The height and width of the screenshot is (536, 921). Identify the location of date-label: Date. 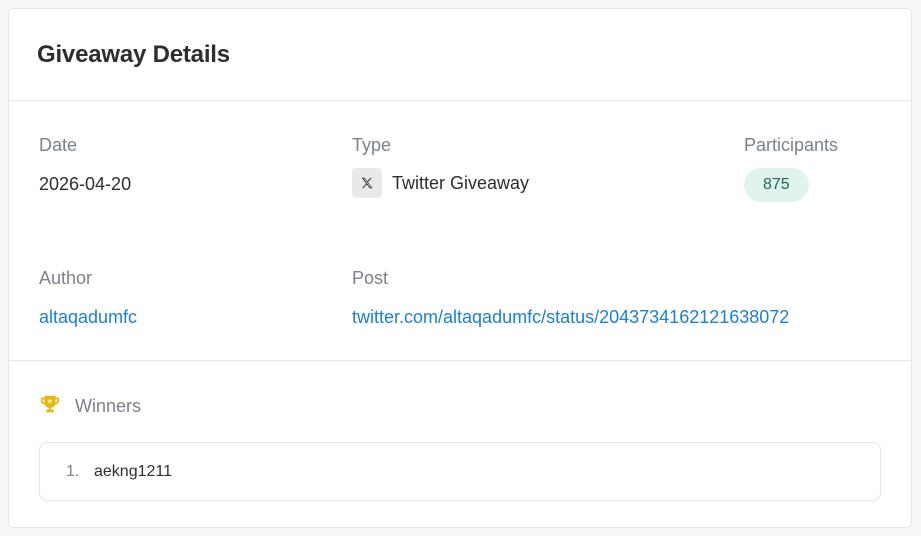
(58, 145).